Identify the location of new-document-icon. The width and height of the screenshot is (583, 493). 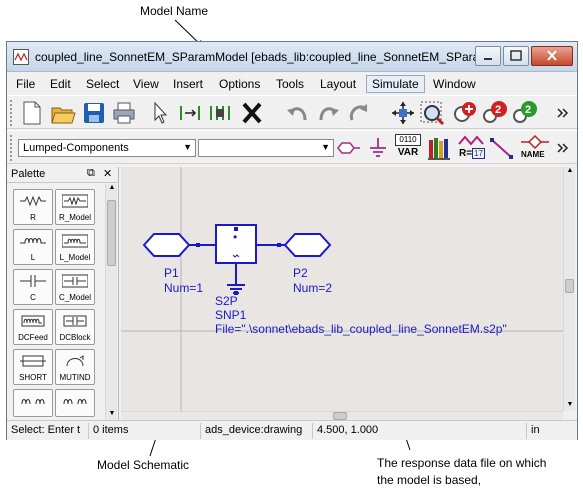
(32, 113).